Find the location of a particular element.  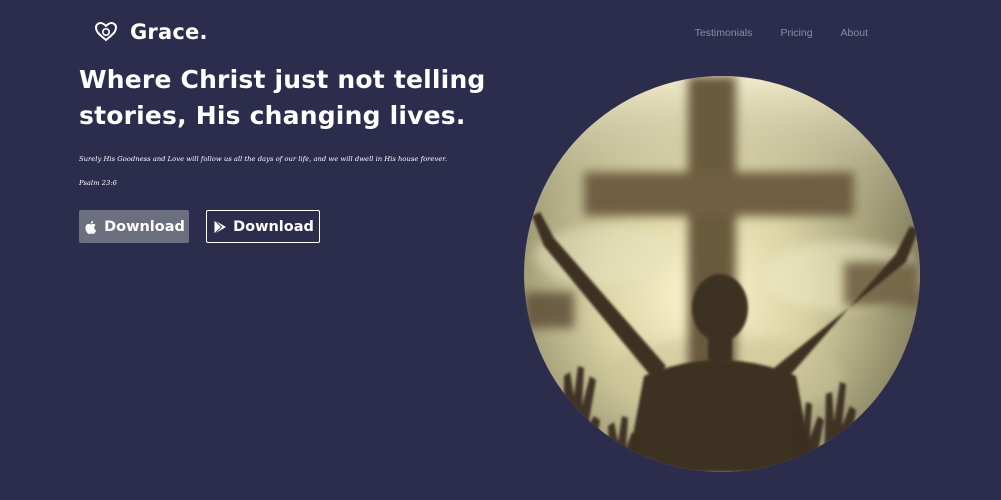

play-store-icon is located at coordinates (220, 227).